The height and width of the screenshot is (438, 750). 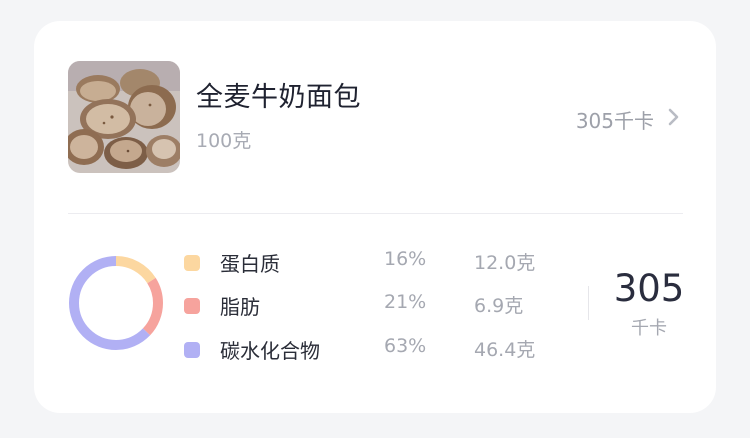 What do you see at coordinates (240, 307) in the screenshot?
I see `legend-name: 脂肪` at bounding box center [240, 307].